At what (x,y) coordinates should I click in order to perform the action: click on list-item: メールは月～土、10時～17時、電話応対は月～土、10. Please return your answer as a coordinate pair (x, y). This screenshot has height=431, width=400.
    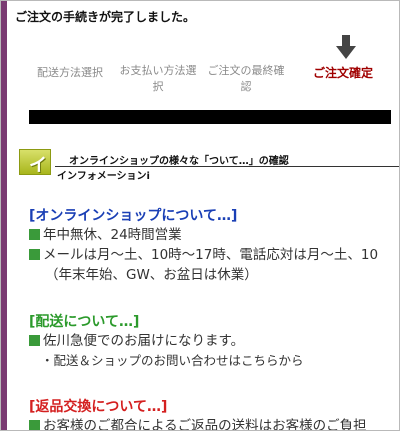
    Looking at the image, I should click on (214, 255).